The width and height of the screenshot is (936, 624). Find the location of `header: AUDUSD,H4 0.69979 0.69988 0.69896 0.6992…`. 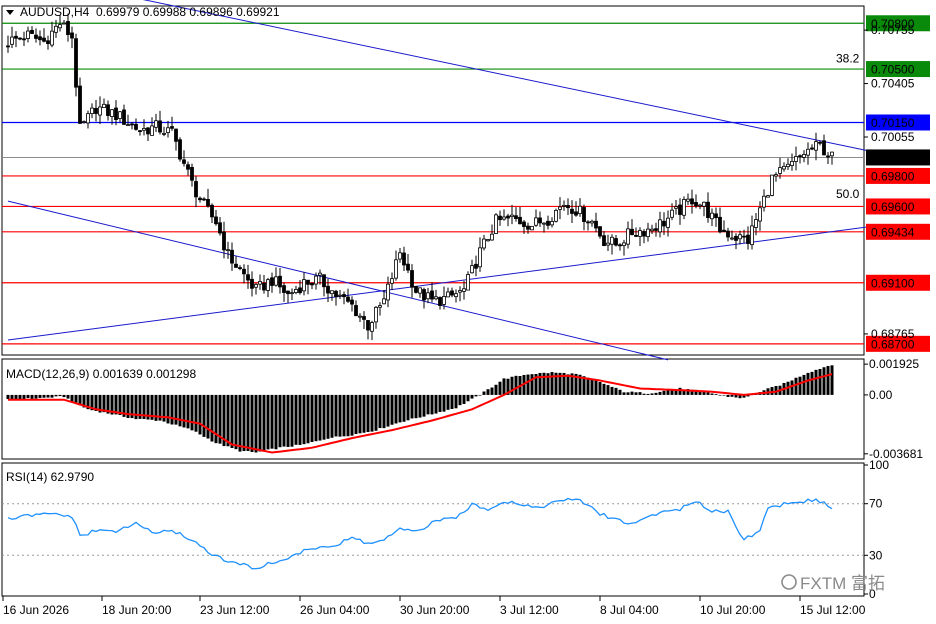

header: AUDUSD,H4 0.69979 0.69988 0.69896 0.6992… is located at coordinates (143, 12).